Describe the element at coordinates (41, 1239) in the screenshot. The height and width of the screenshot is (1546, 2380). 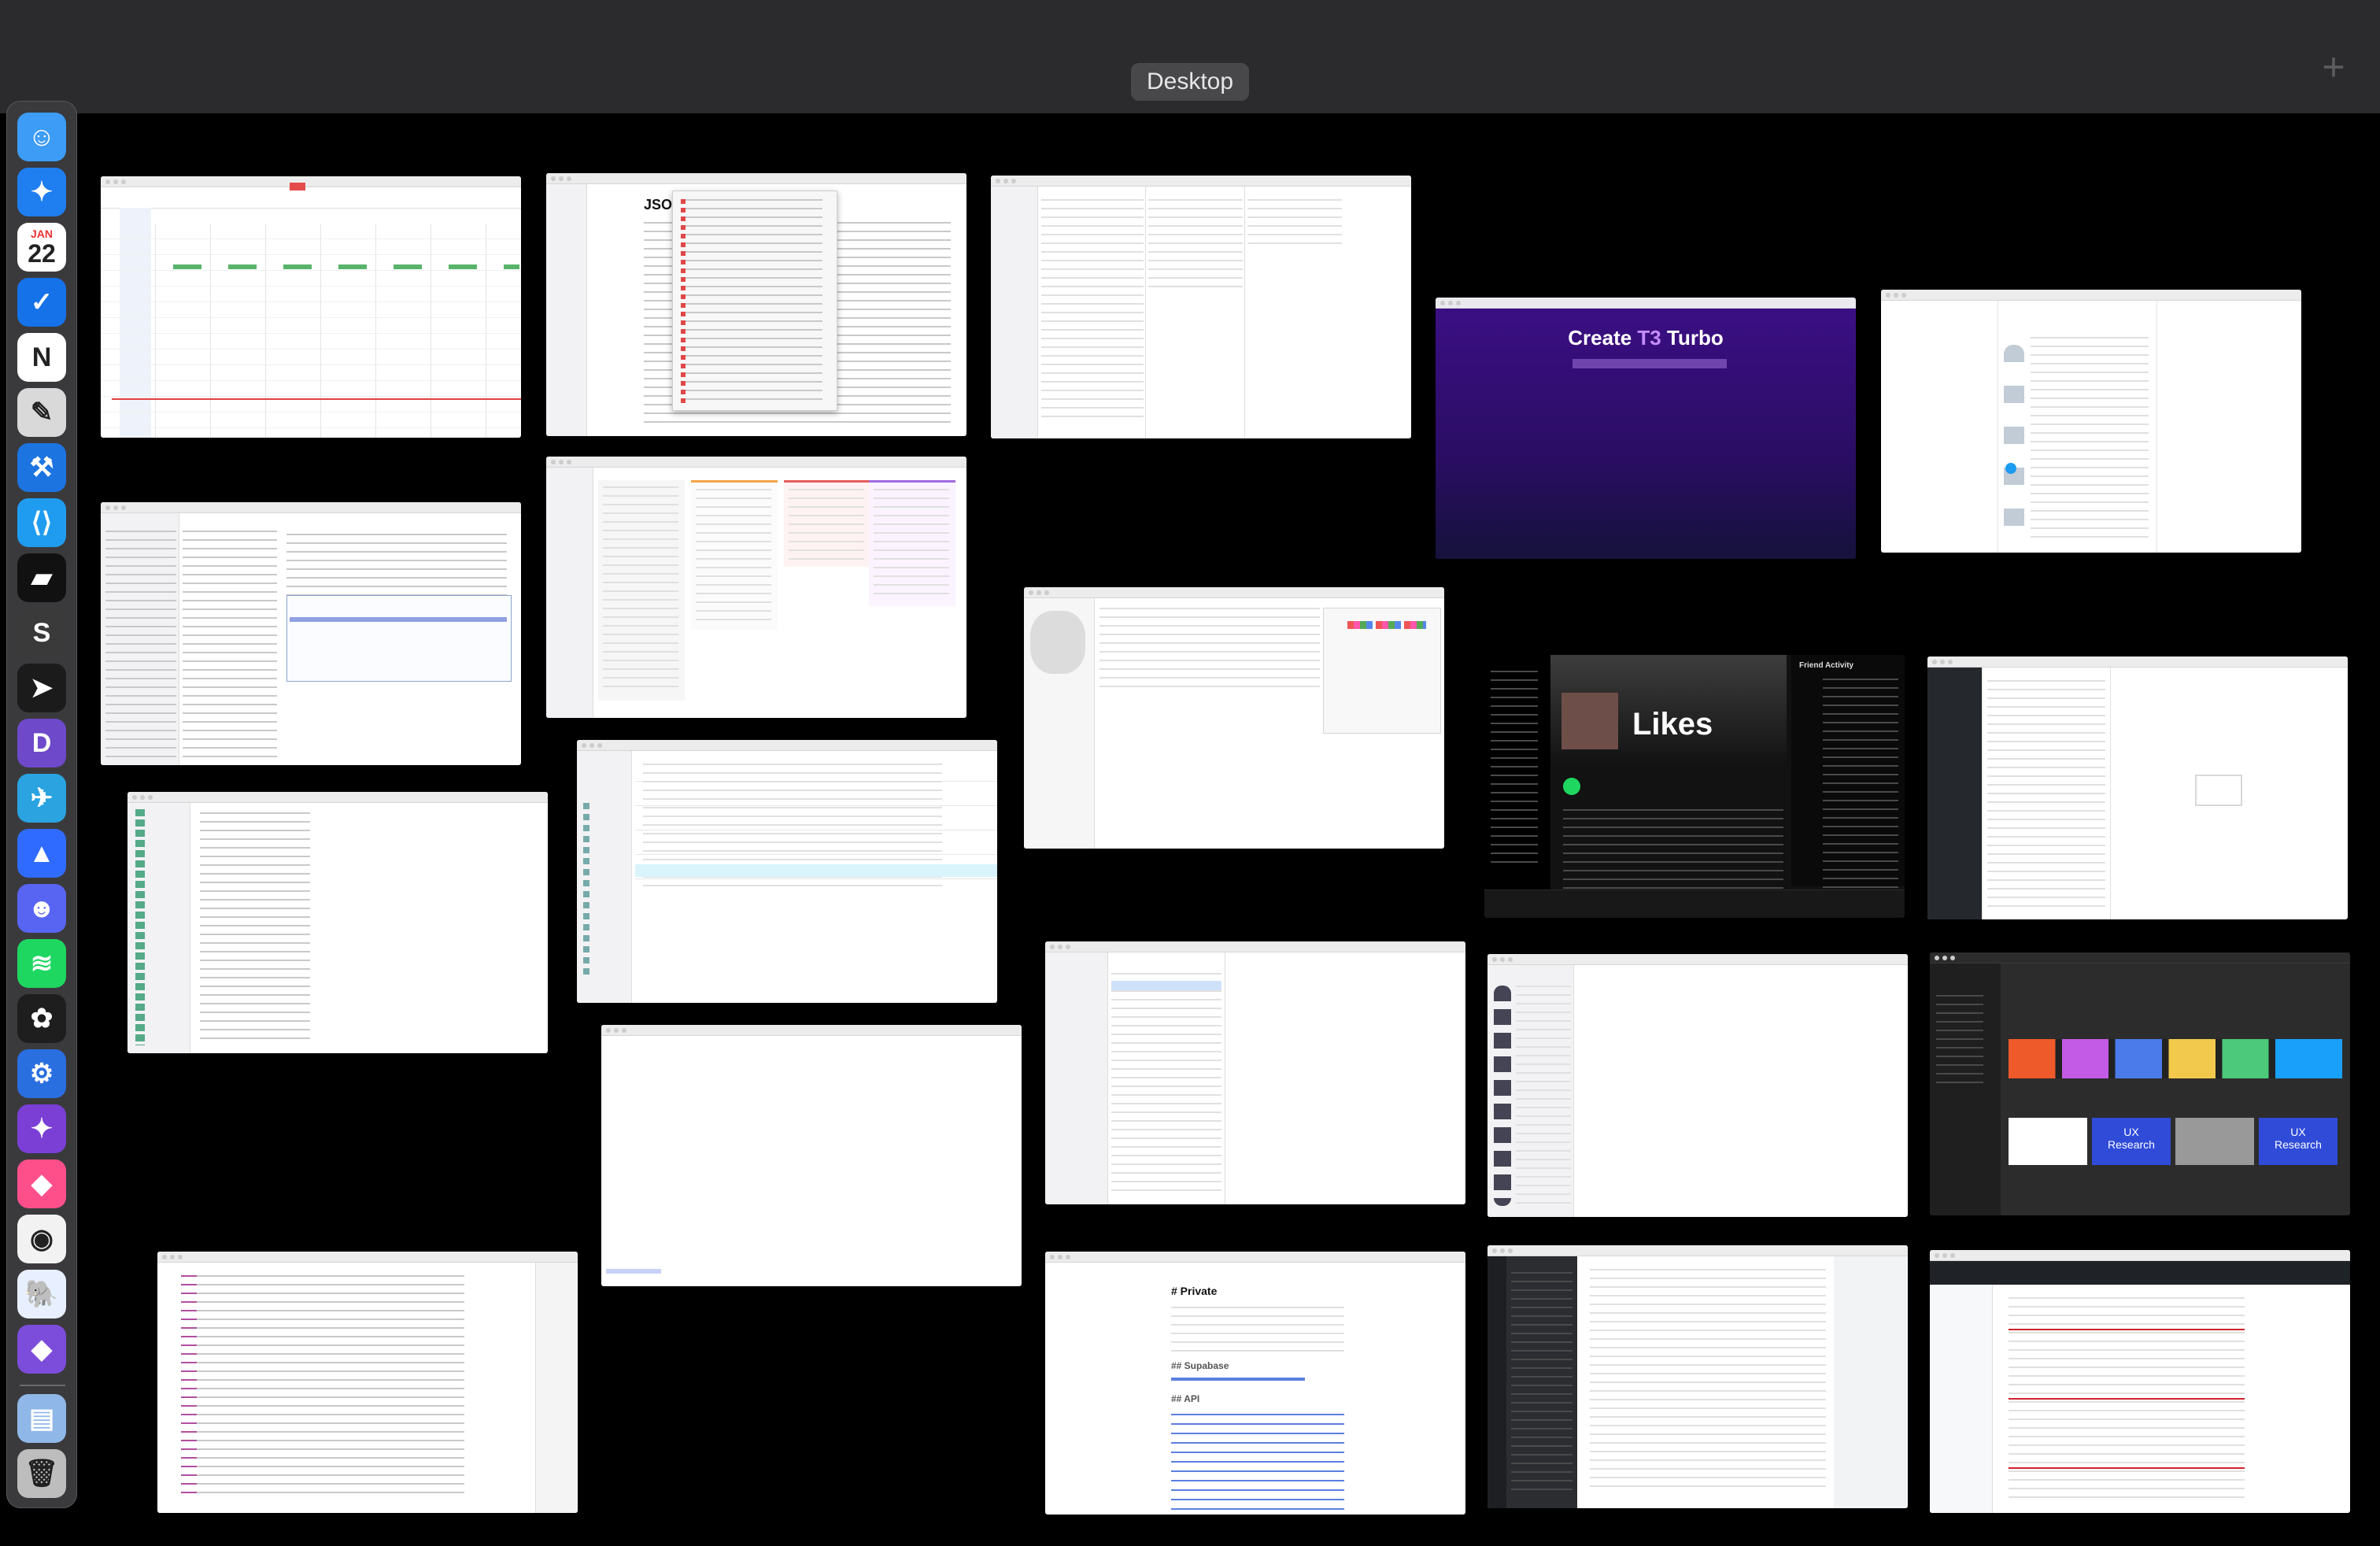
I see `chrome-icon: ◉` at that location.